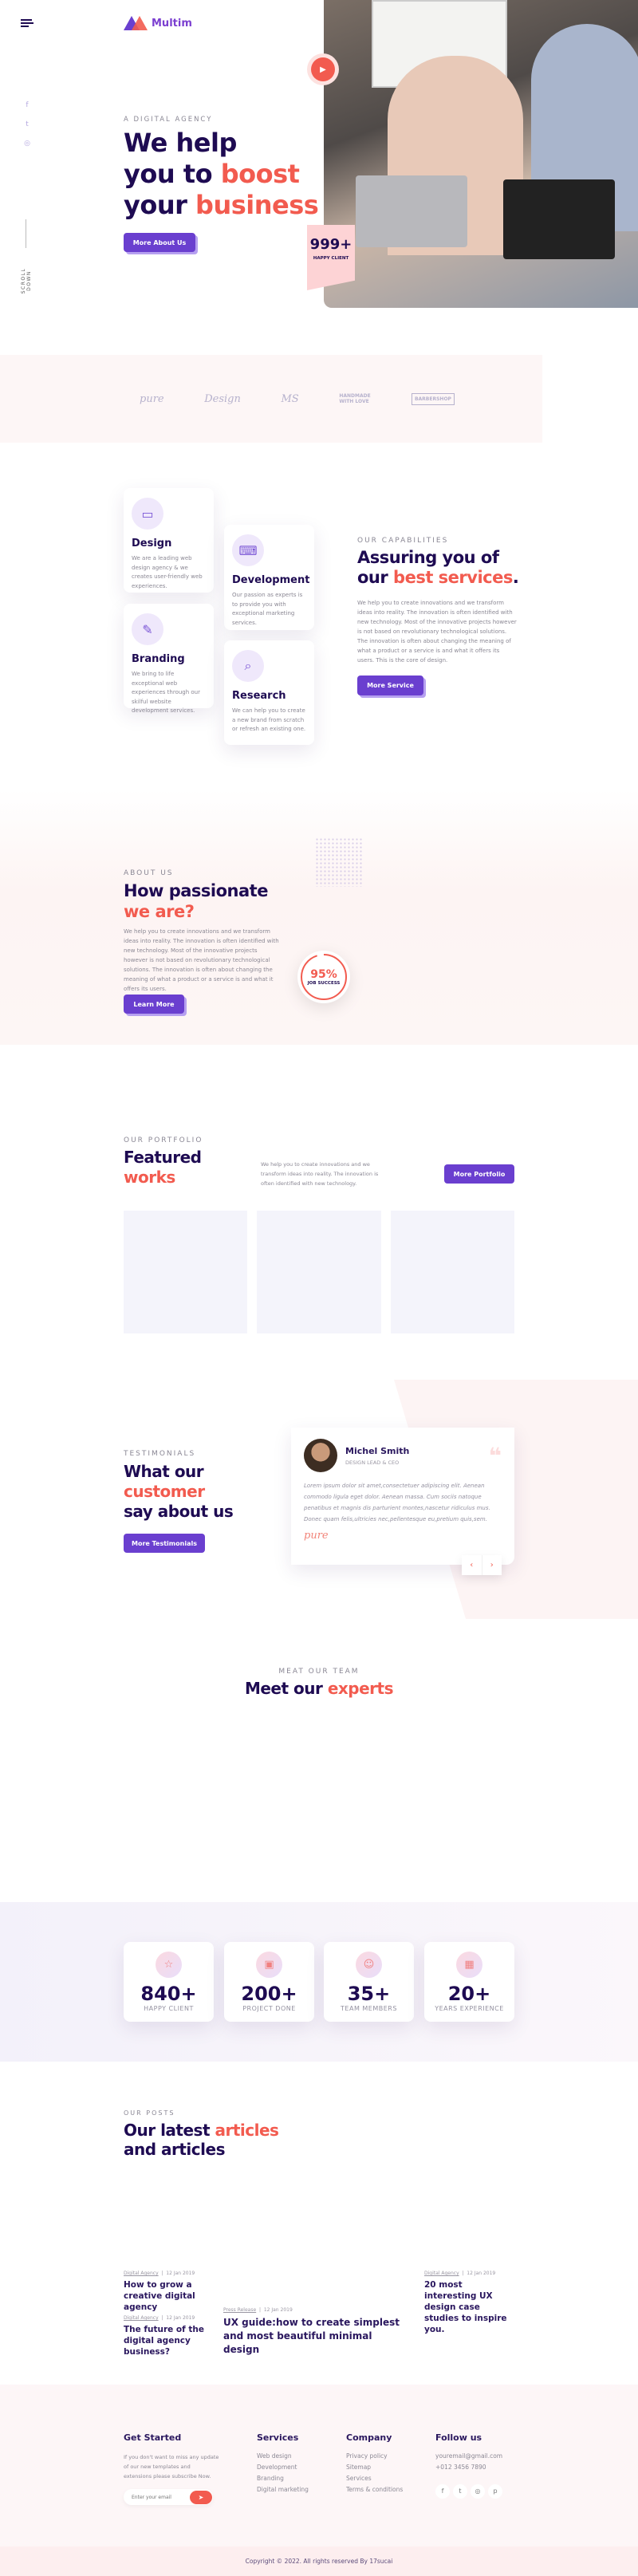 The width and height of the screenshot is (638, 2576). What do you see at coordinates (492, 1565) in the screenshot?
I see `next-button: ›` at bounding box center [492, 1565].